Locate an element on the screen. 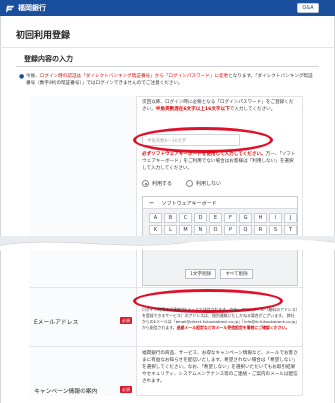 Image resolution: width=335 pixels, height=403 pixels. key-p: P is located at coordinates (230, 230).